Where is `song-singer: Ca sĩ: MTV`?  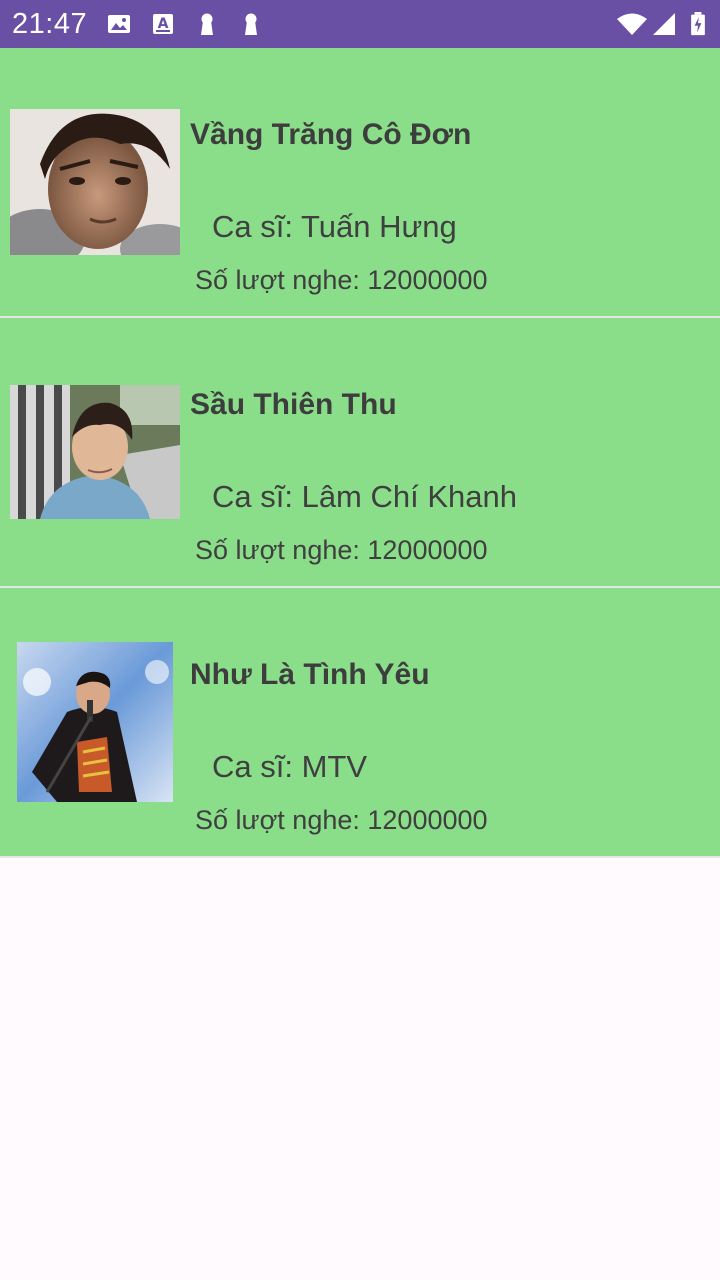
song-singer: Ca sĩ: MTV is located at coordinates (290, 766).